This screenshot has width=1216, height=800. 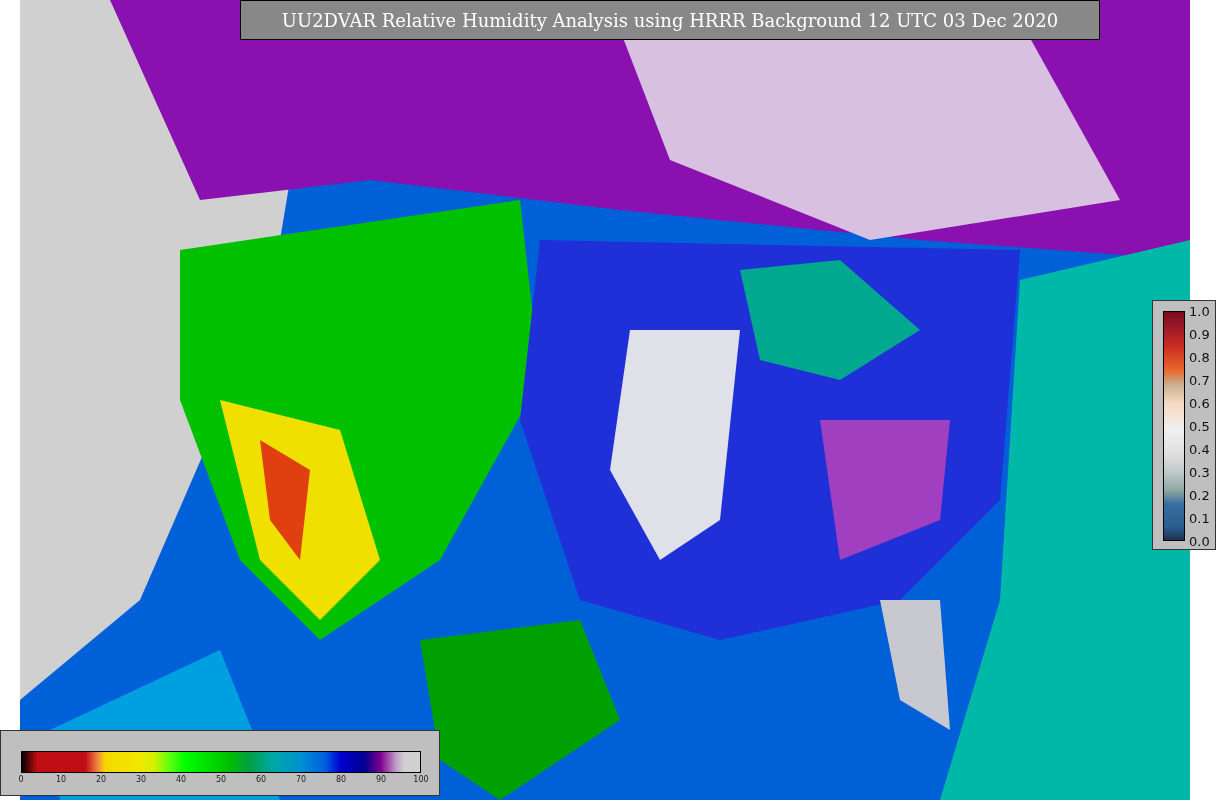 I want to click on tick-label: 10, so click(x=61, y=779).